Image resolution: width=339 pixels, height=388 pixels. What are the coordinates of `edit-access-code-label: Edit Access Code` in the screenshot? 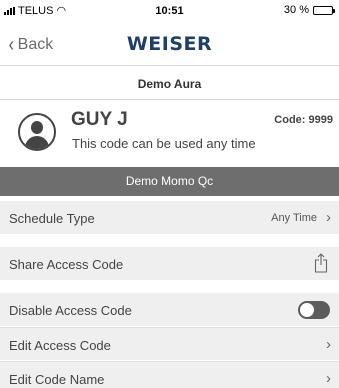 It's located at (60, 345).